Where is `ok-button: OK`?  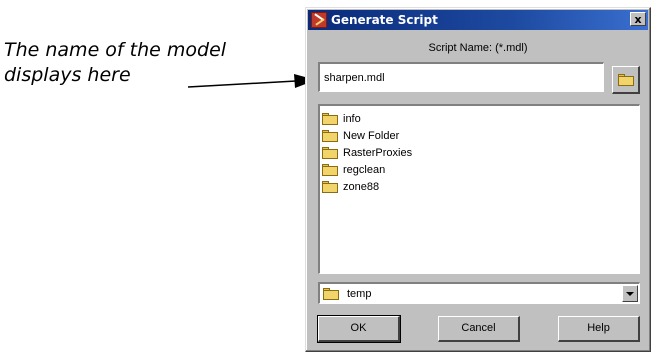
ok-button: OK is located at coordinates (359, 329).